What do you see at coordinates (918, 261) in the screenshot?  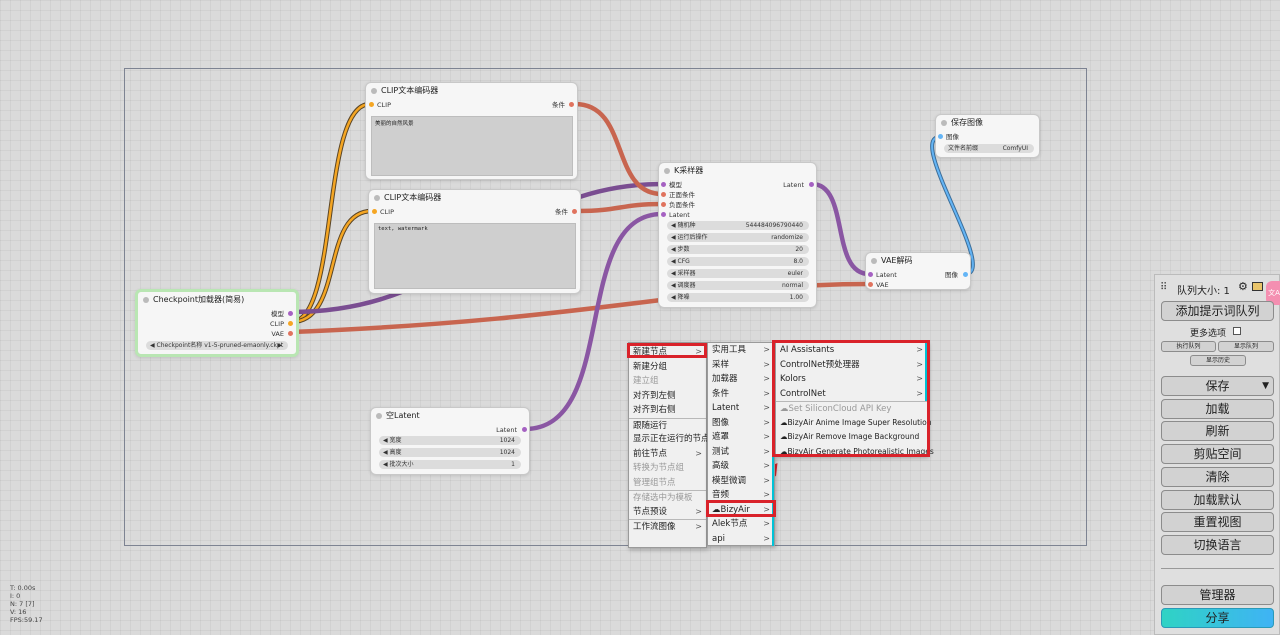 I see `node-title: VAE解码` at bounding box center [918, 261].